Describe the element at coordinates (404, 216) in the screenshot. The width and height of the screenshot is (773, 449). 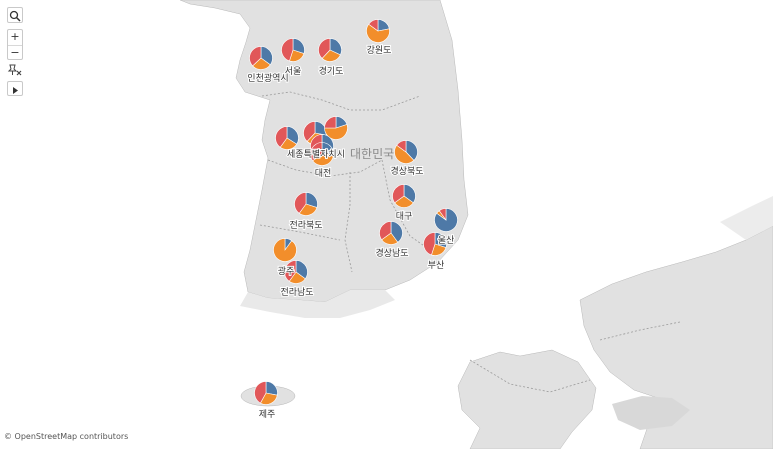
I see `region-label: 대구` at that location.